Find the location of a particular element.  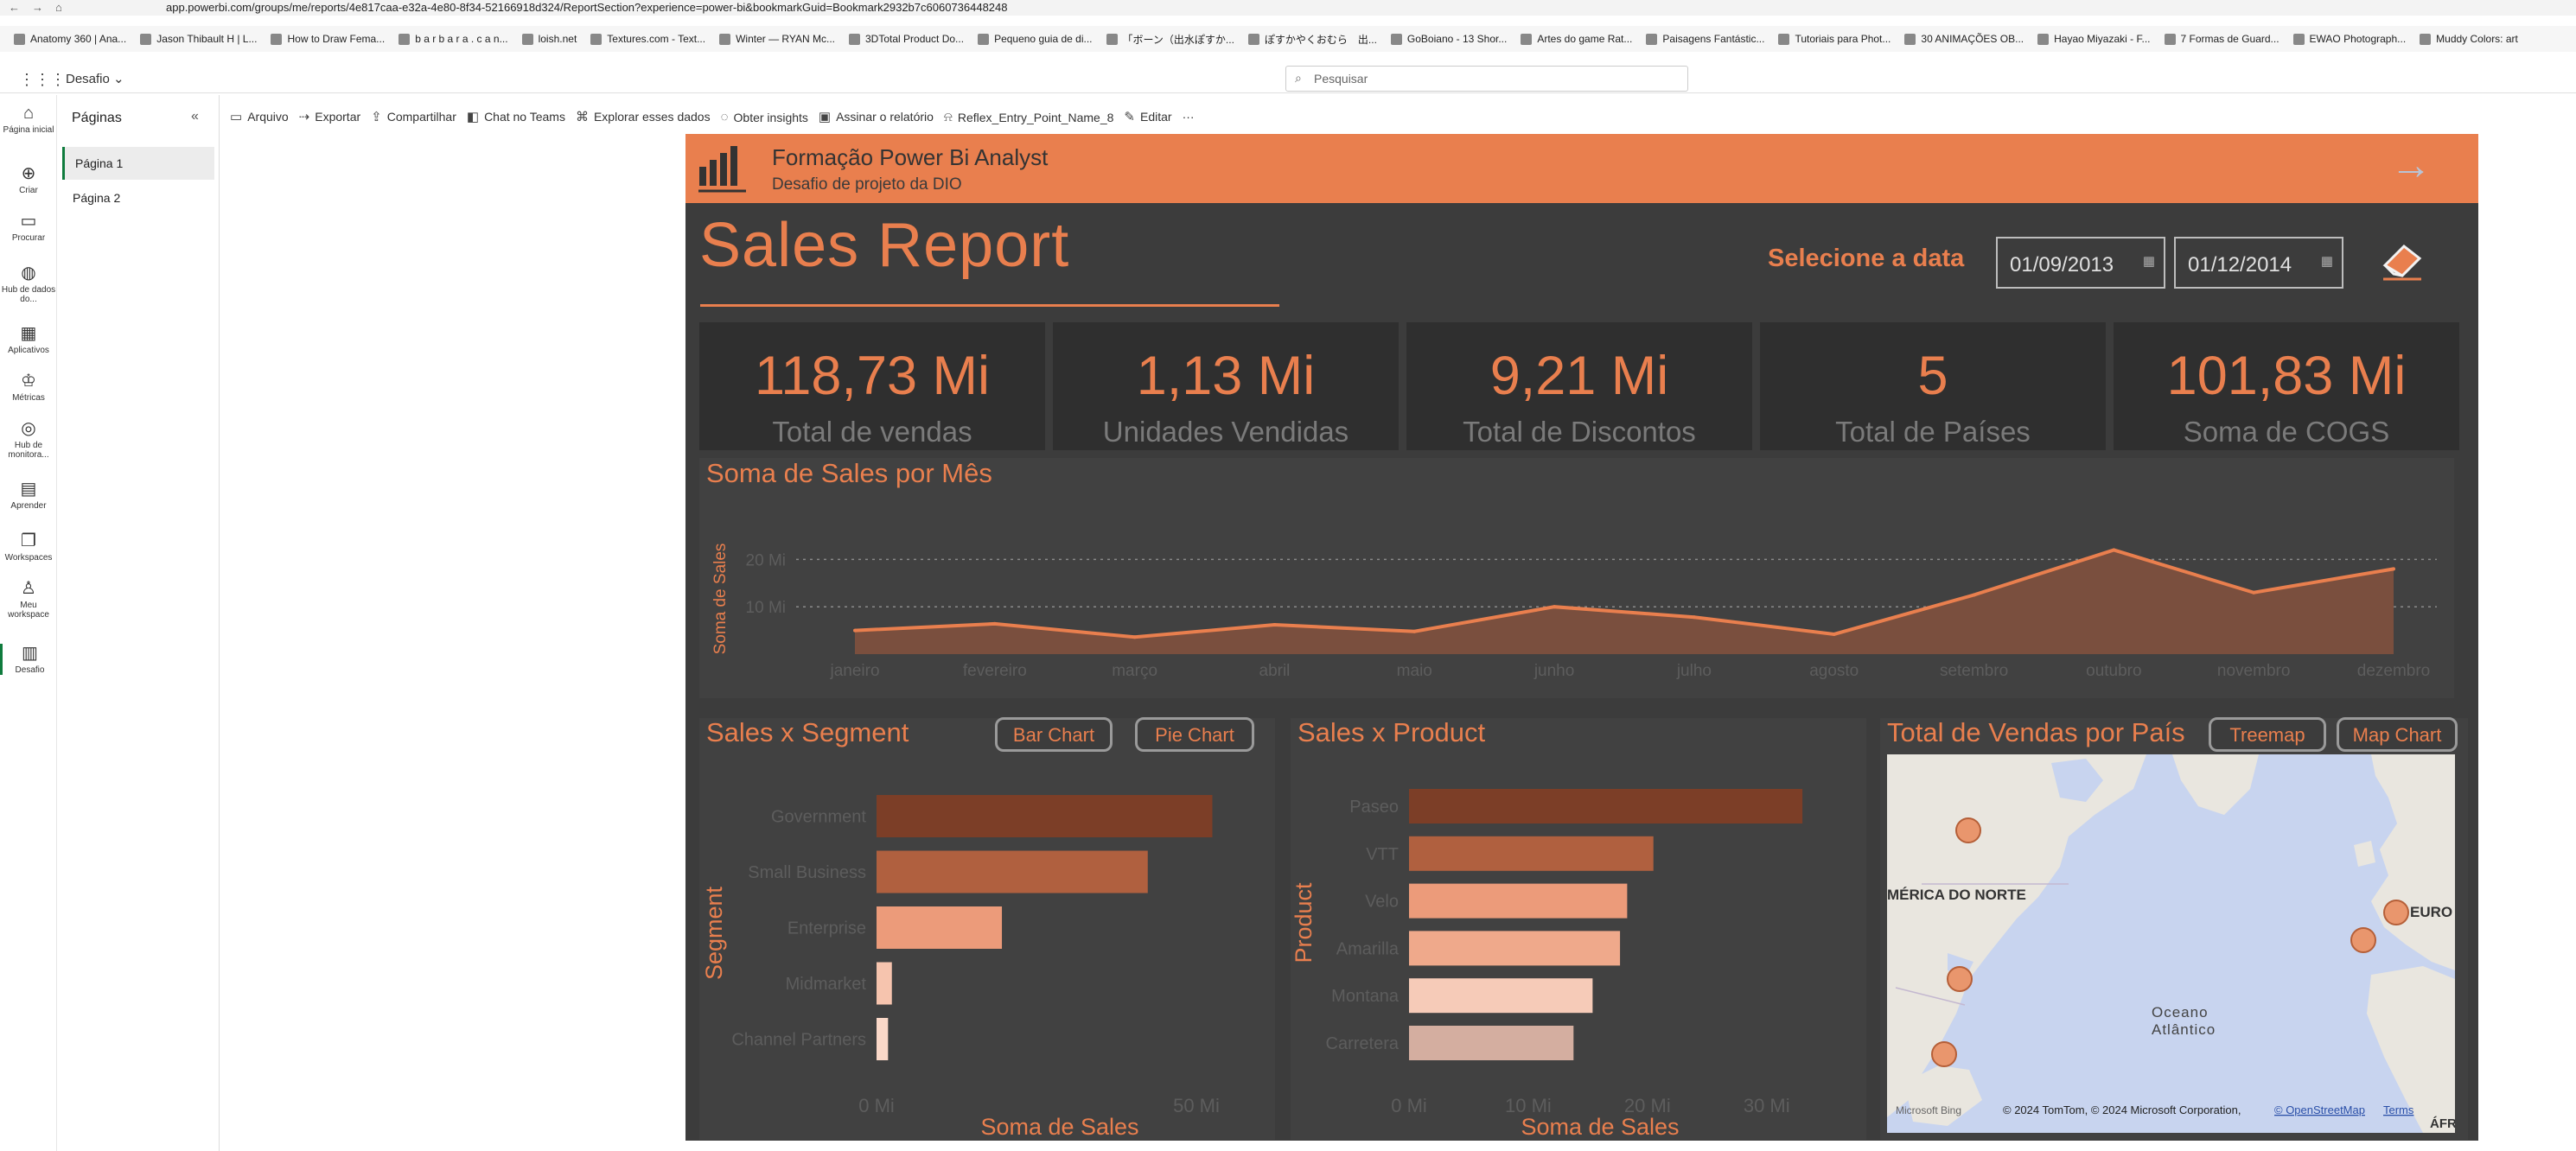

toolbar-item: ◧ Chat no Teams is located at coordinates (516, 116).